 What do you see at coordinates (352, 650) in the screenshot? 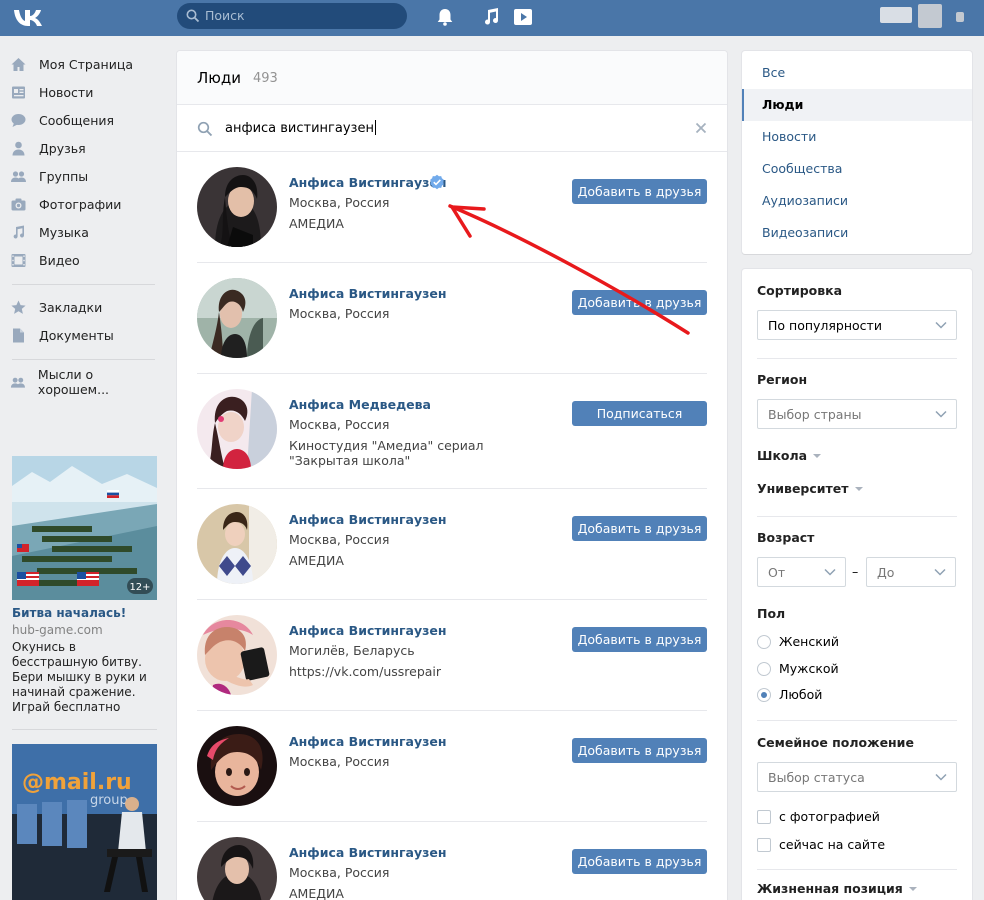
I see `result-location: Могилёв, Беларусь` at bounding box center [352, 650].